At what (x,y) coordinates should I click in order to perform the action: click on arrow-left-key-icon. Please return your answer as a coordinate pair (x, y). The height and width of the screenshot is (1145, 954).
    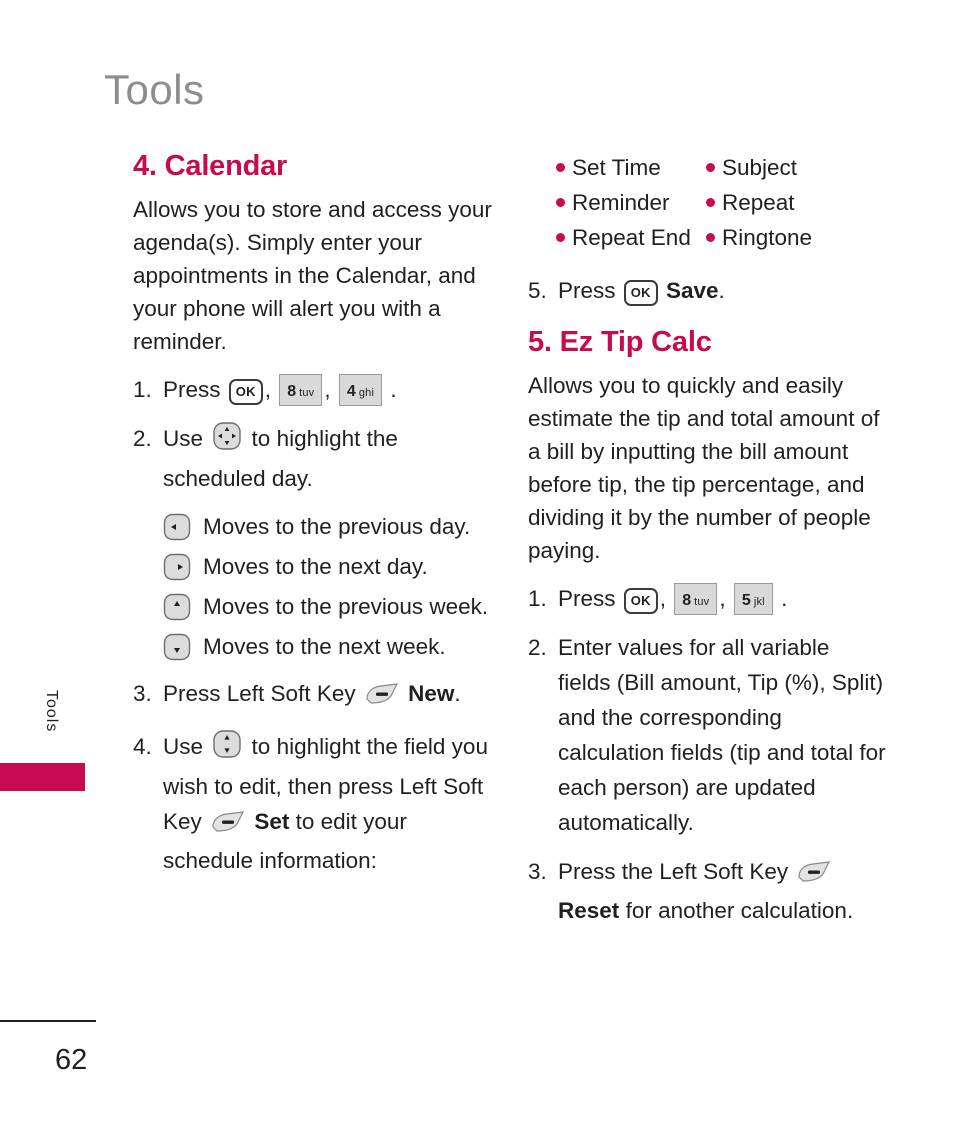
    Looking at the image, I should click on (177, 530).